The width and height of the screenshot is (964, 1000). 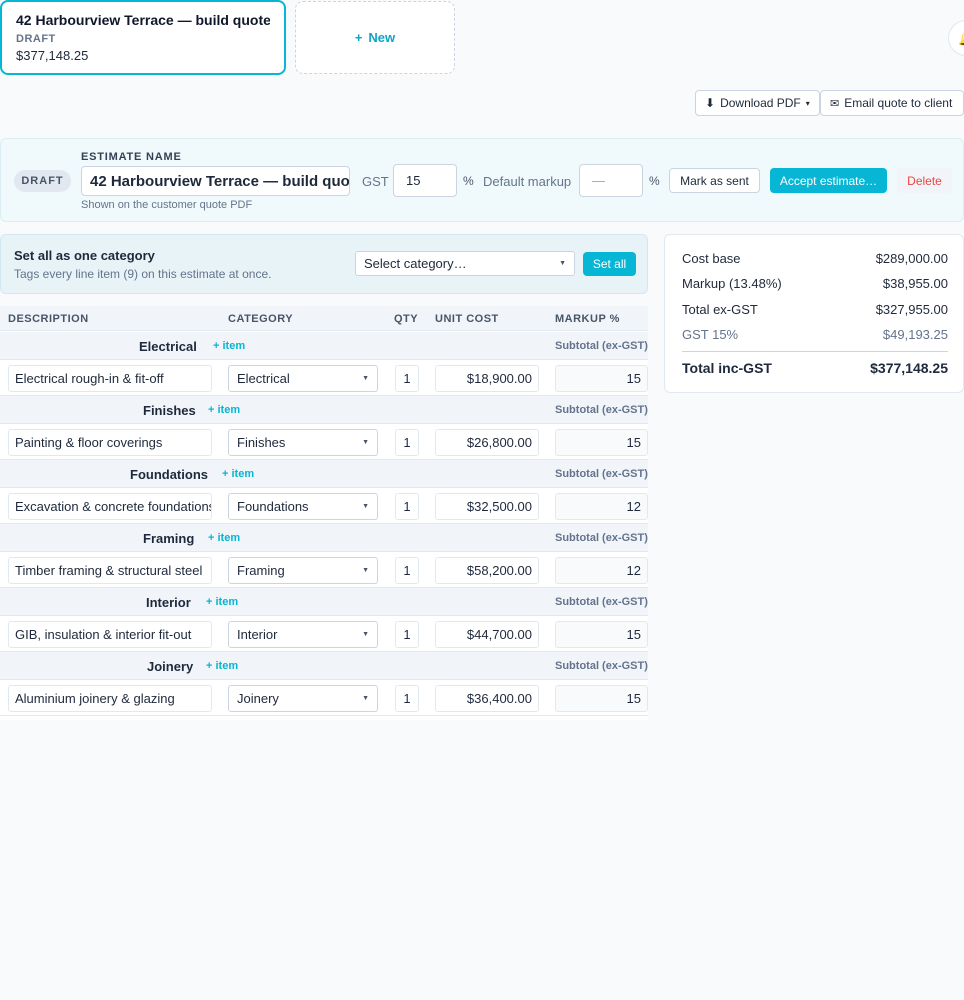 I want to click on description-input: Painting & floor coverings, so click(x=110, y=442).